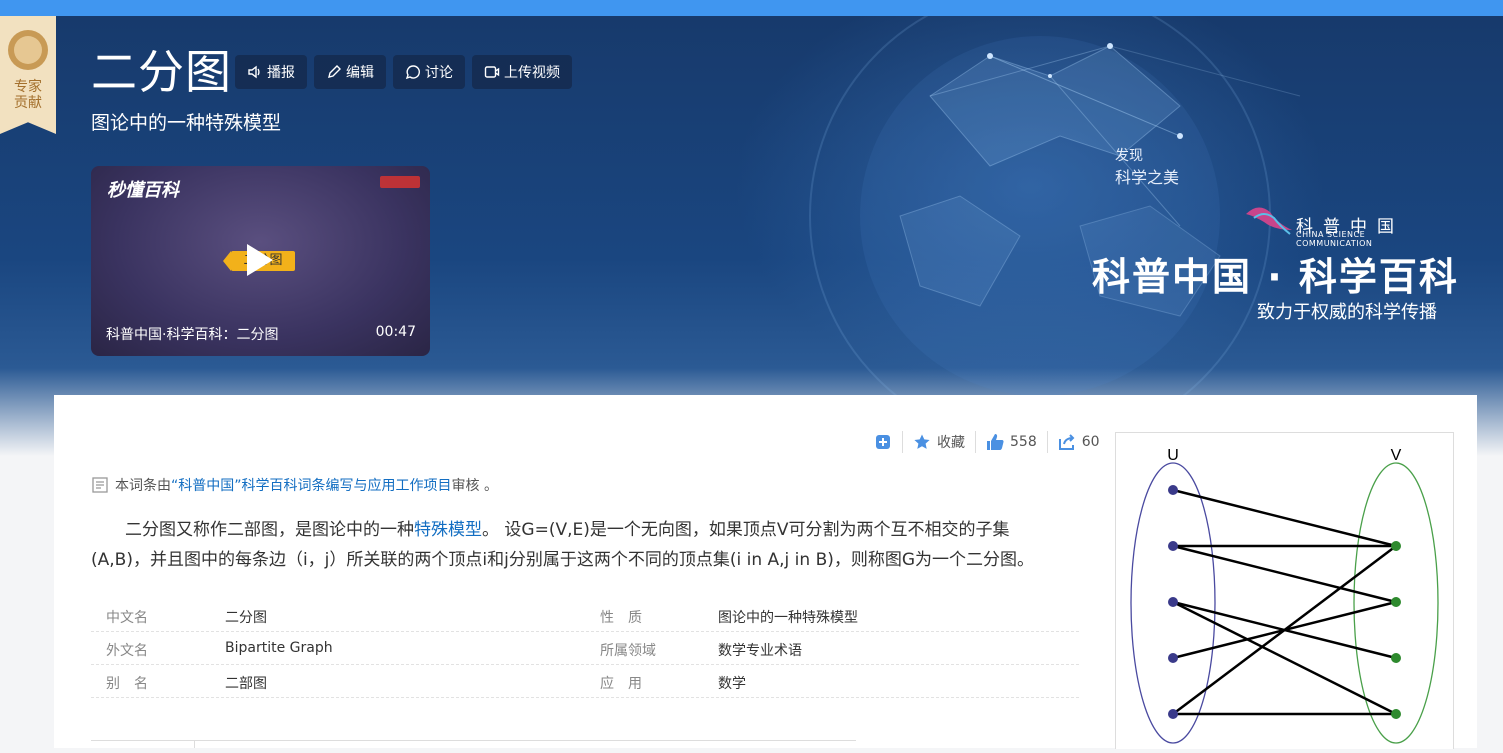 The image size is (1503, 753). What do you see at coordinates (1396, 630) in the screenshot?
I see `v-vertices` at bounding box center [1396, 630].